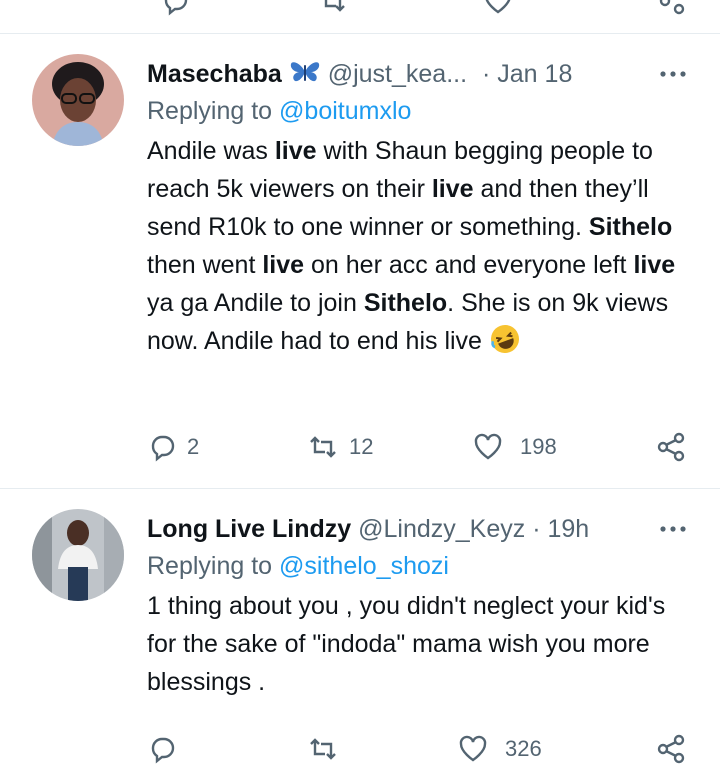 Image resolution: width=720 pixels, height=776 pixels. Describe the element at coordinates (345, 111) in the screenshot. I see `mention-link: @boitumxlo` at that location.